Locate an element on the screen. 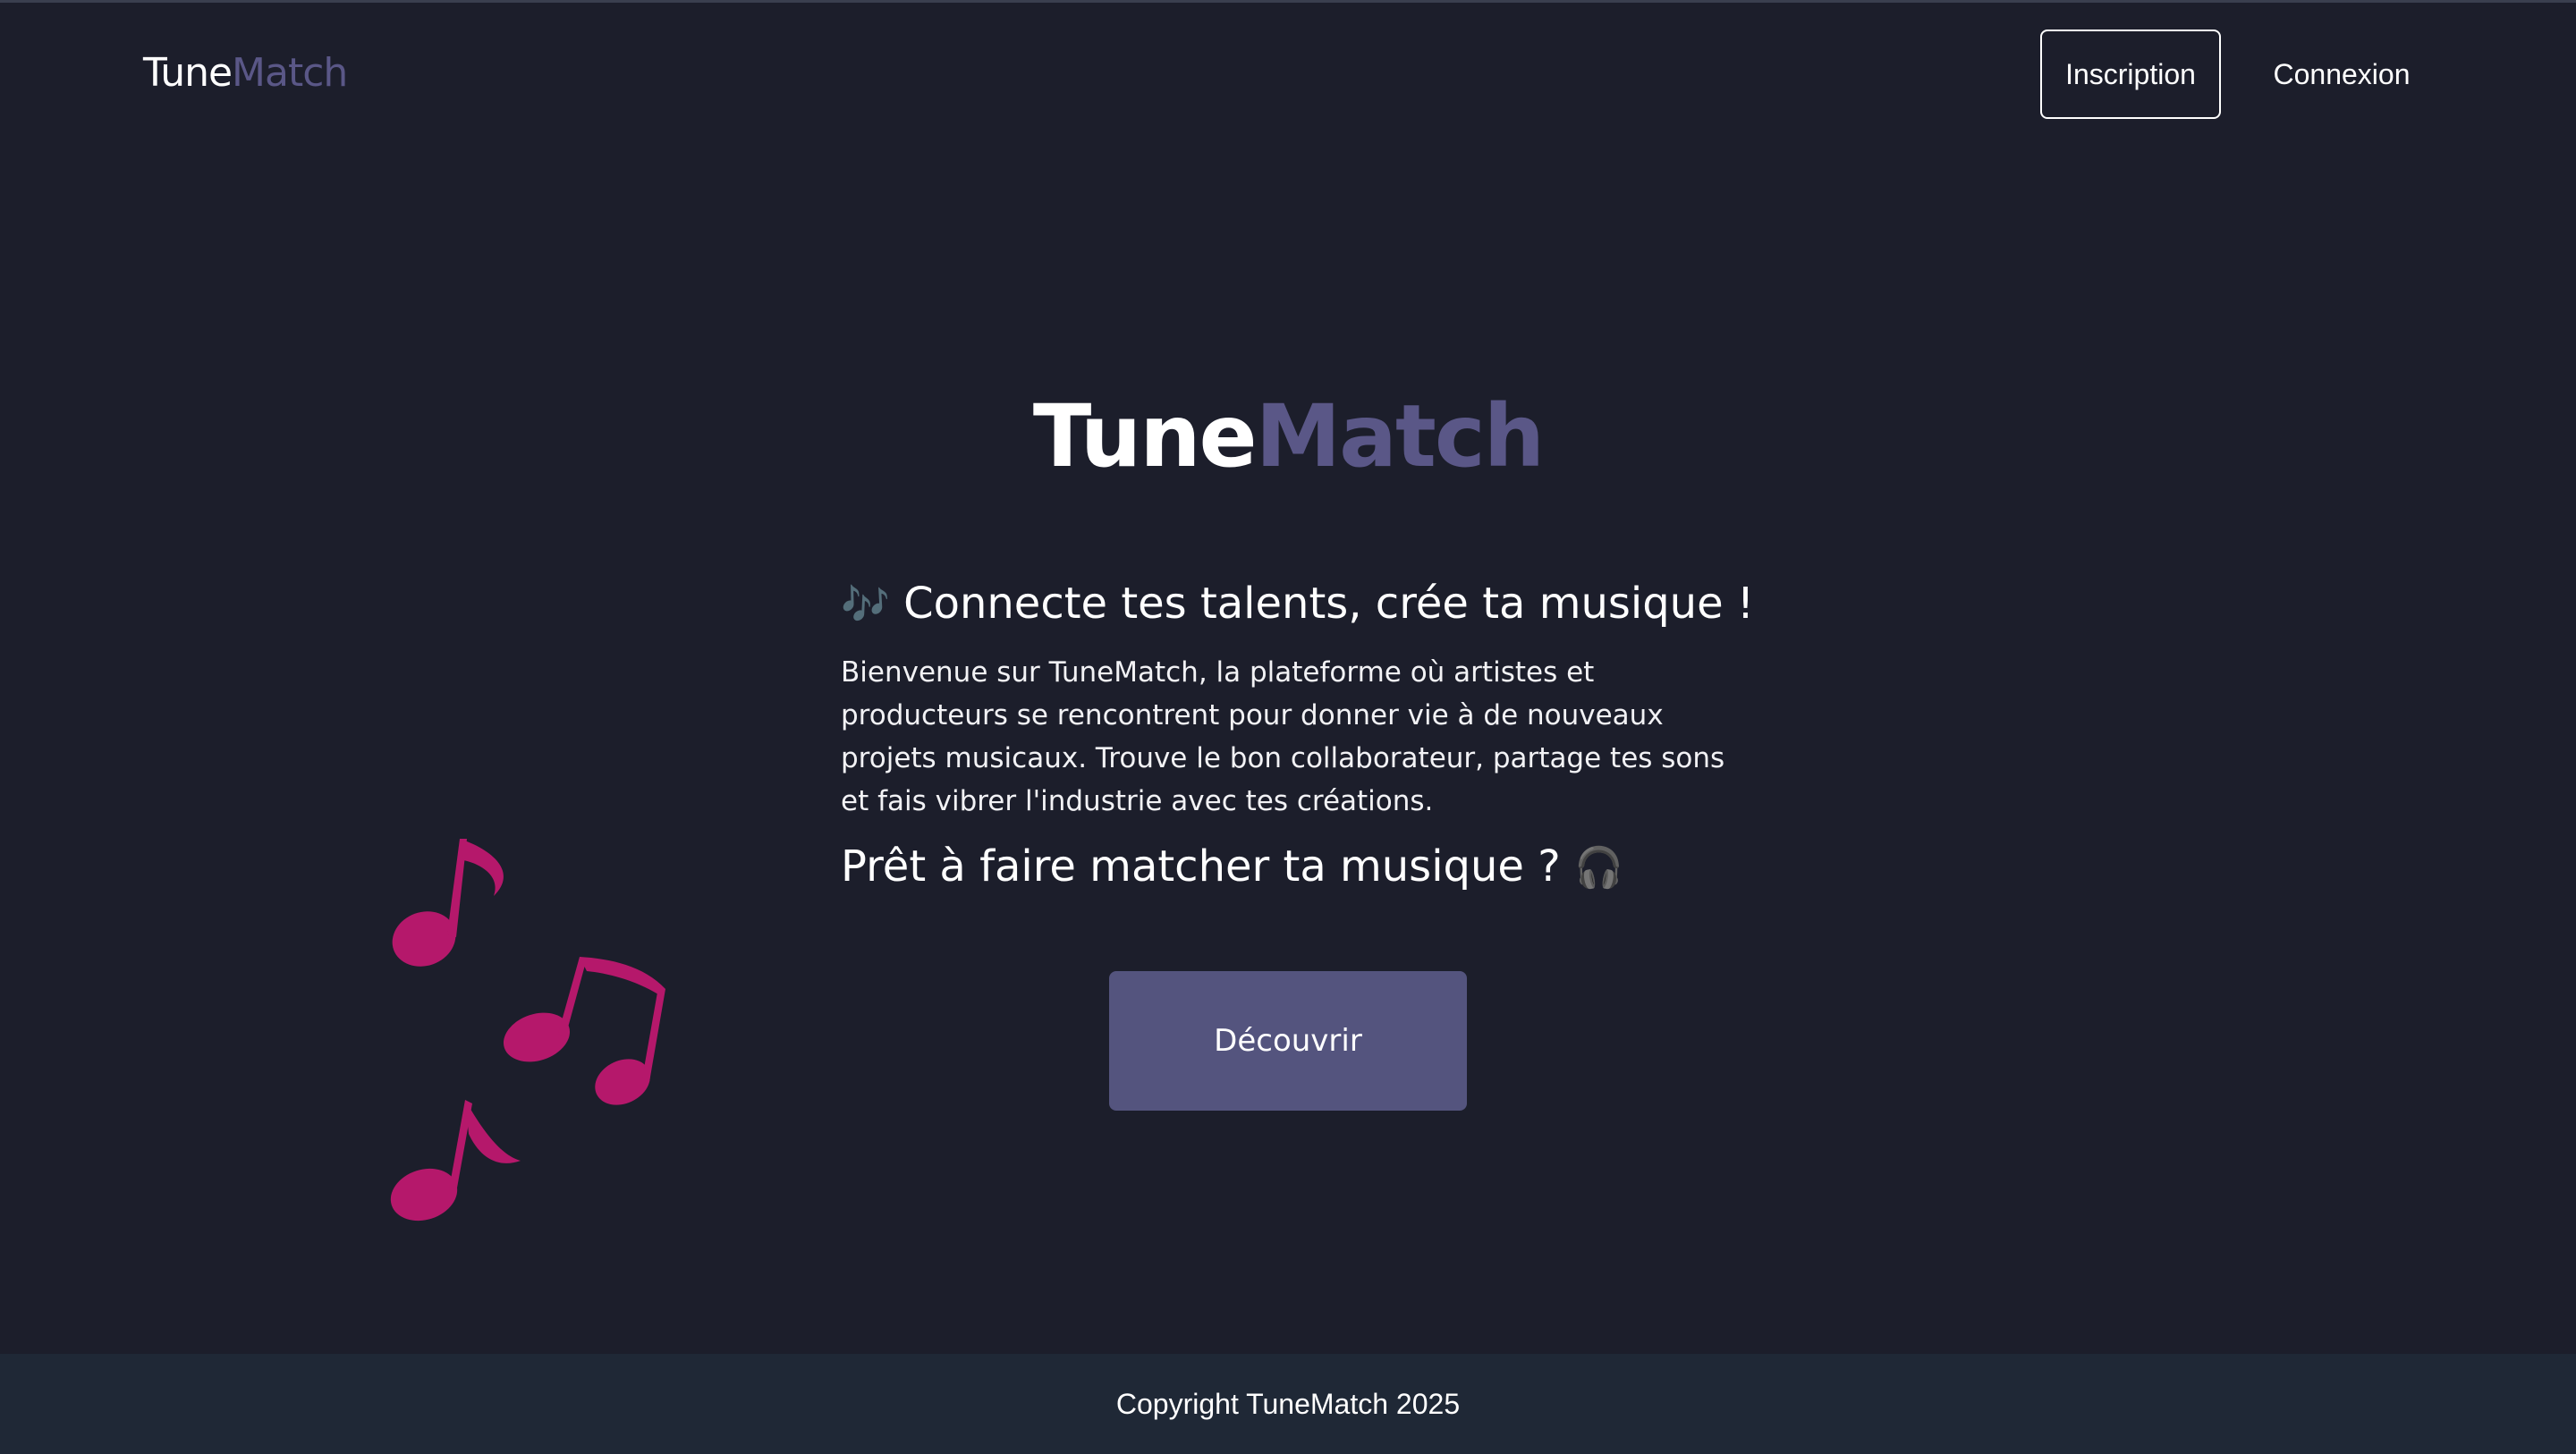 The image size is (2576, 1454). hero-title-tune: Tune is located at coordinates (1145, 436).